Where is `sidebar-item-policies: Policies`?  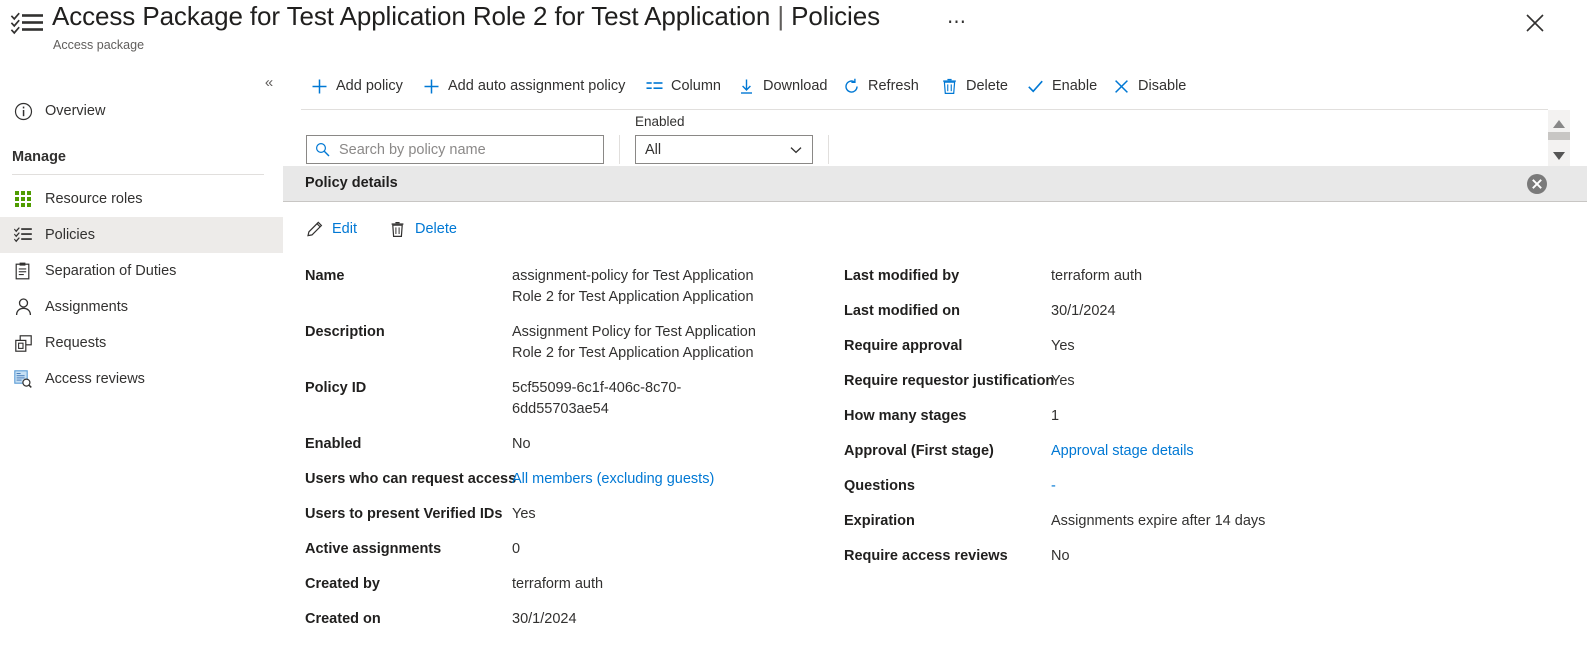
sidebar-item-policies: Policies is located at coordinates (141, 235).